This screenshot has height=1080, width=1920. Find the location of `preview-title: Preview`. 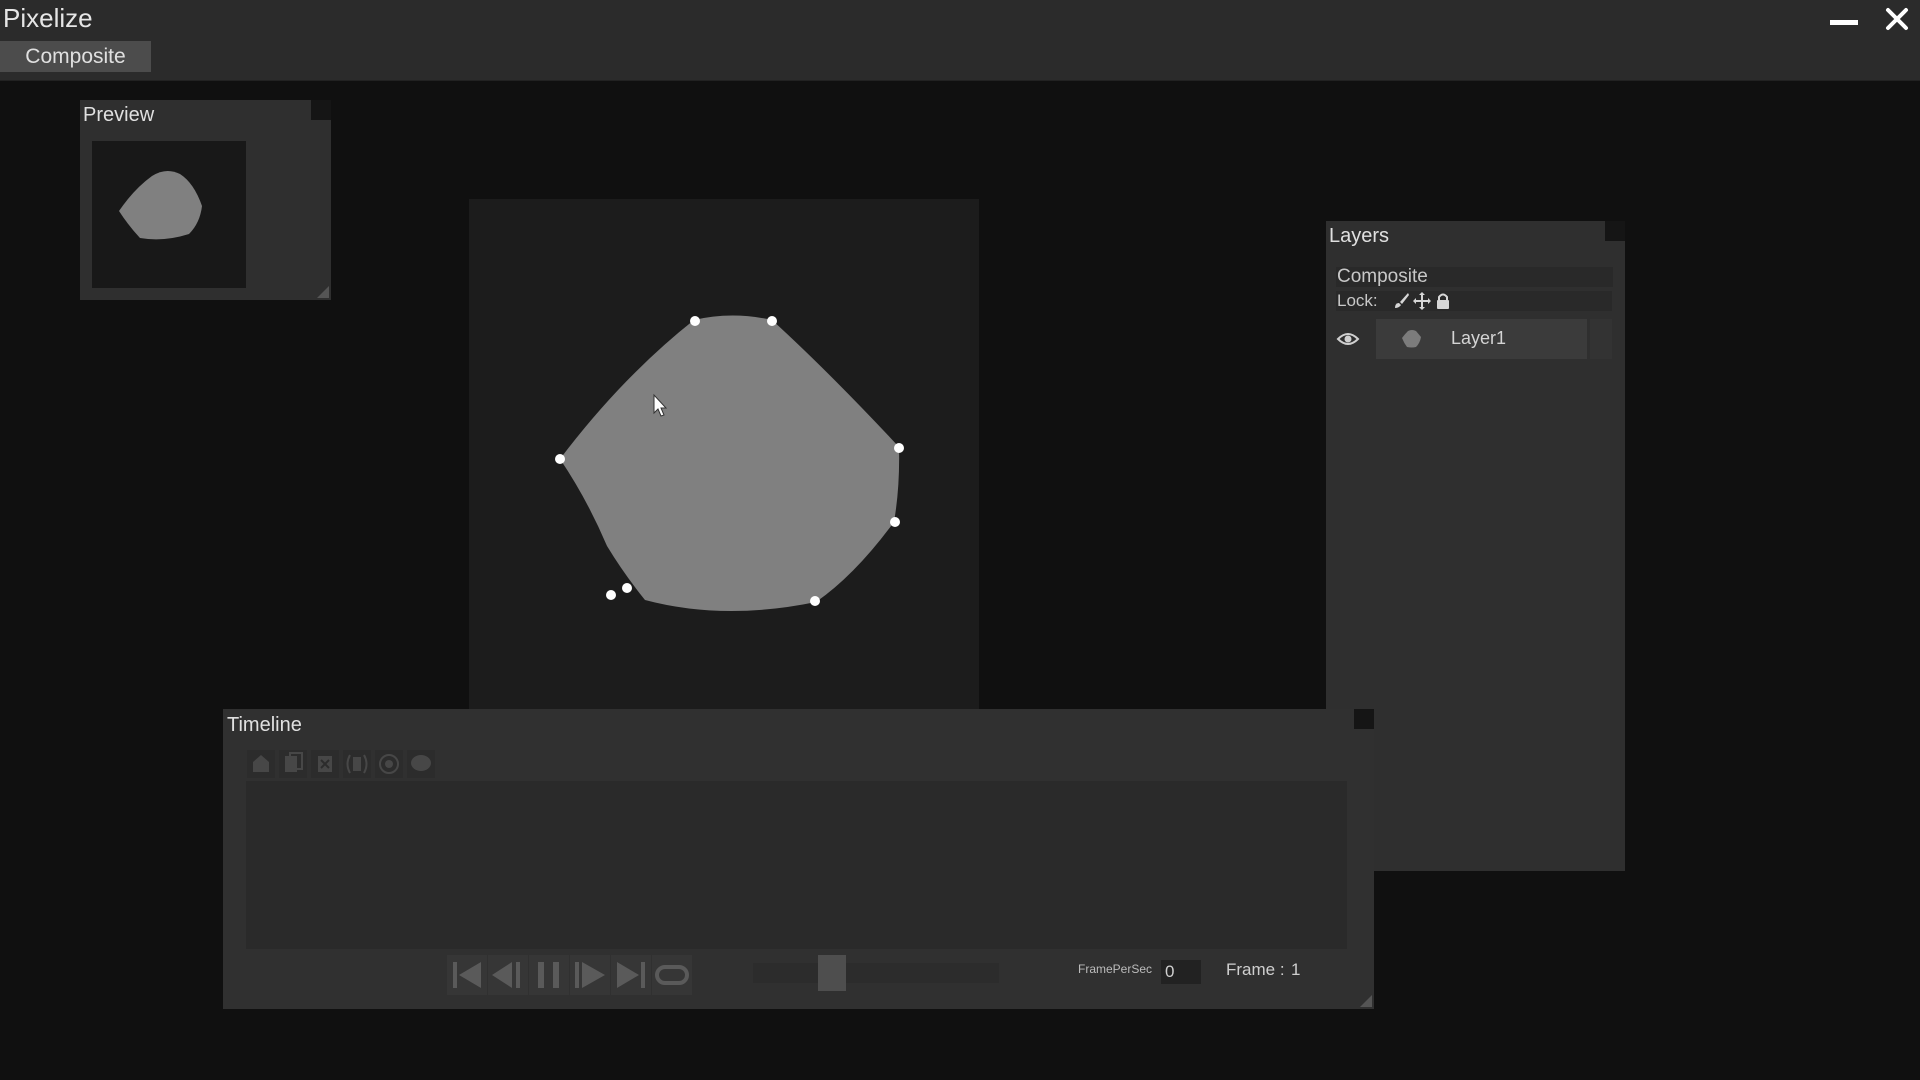

preview-title: Preview is located at coordinates (119, 115).